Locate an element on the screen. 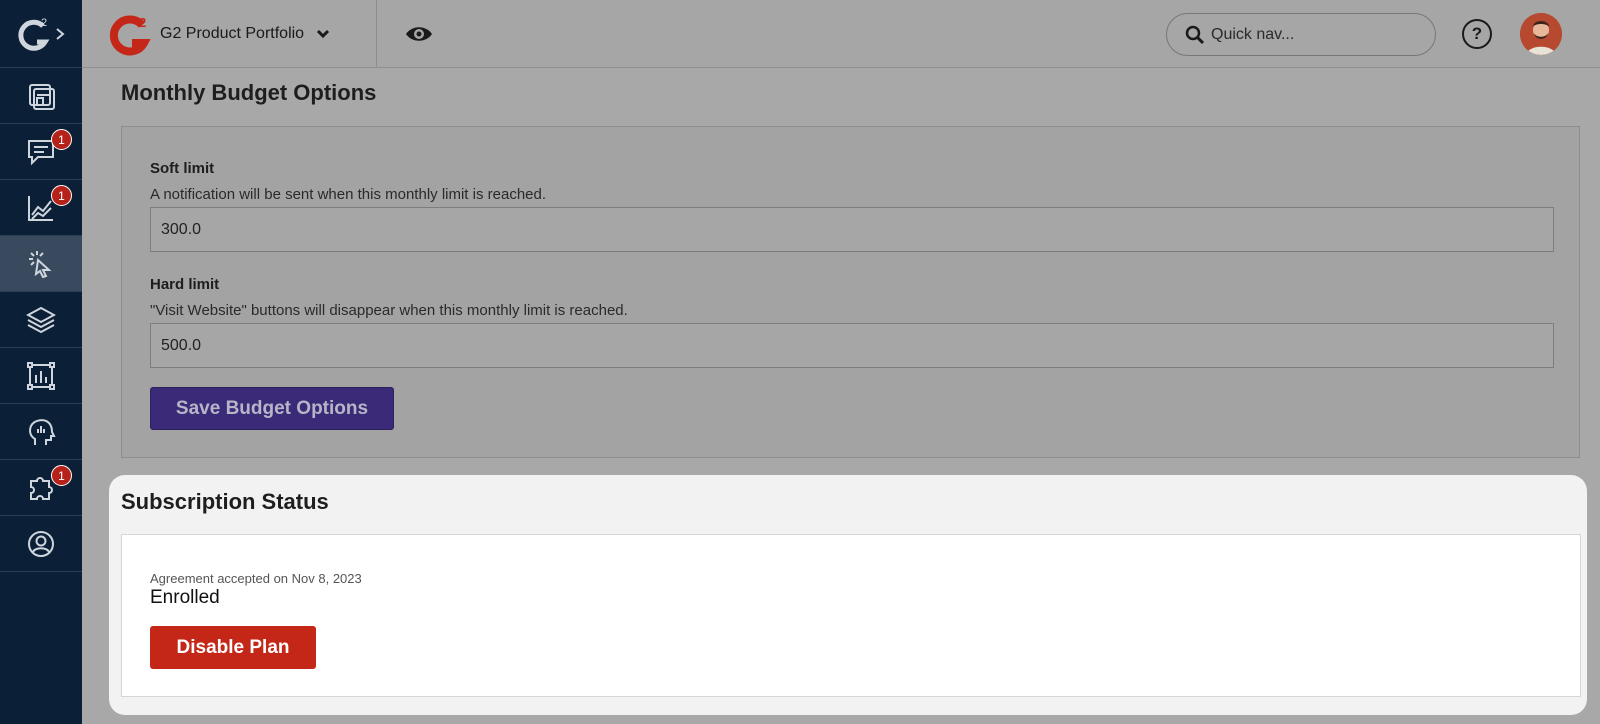 This screenshot has height=724, width=1600. quick-nav-search is located at coordinates (1301, 34).